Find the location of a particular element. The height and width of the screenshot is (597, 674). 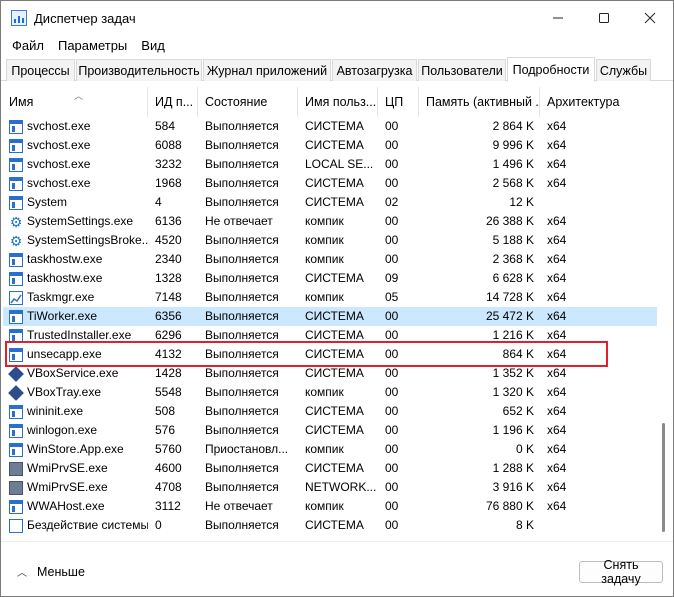

process-name: Бездействие системы is located at coordinates (87, 525).